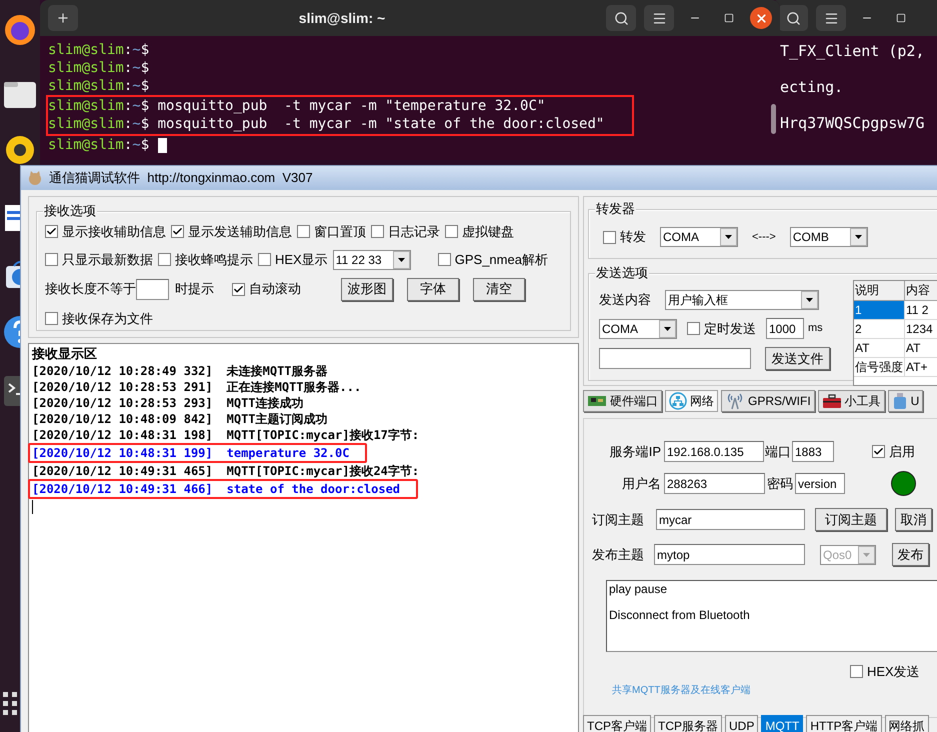  What do you see at coordinates (35, 178) in the screenshot?
I see `cat-icon` at bounding box center [35, 178].